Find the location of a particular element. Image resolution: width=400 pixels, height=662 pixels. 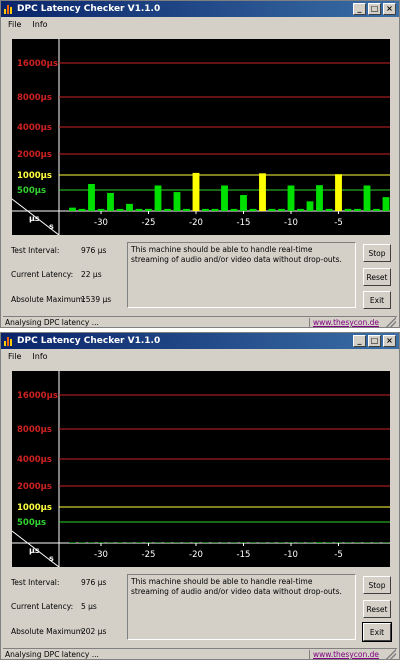

x-tick-label: -20 is located at coordinates (196, 555).